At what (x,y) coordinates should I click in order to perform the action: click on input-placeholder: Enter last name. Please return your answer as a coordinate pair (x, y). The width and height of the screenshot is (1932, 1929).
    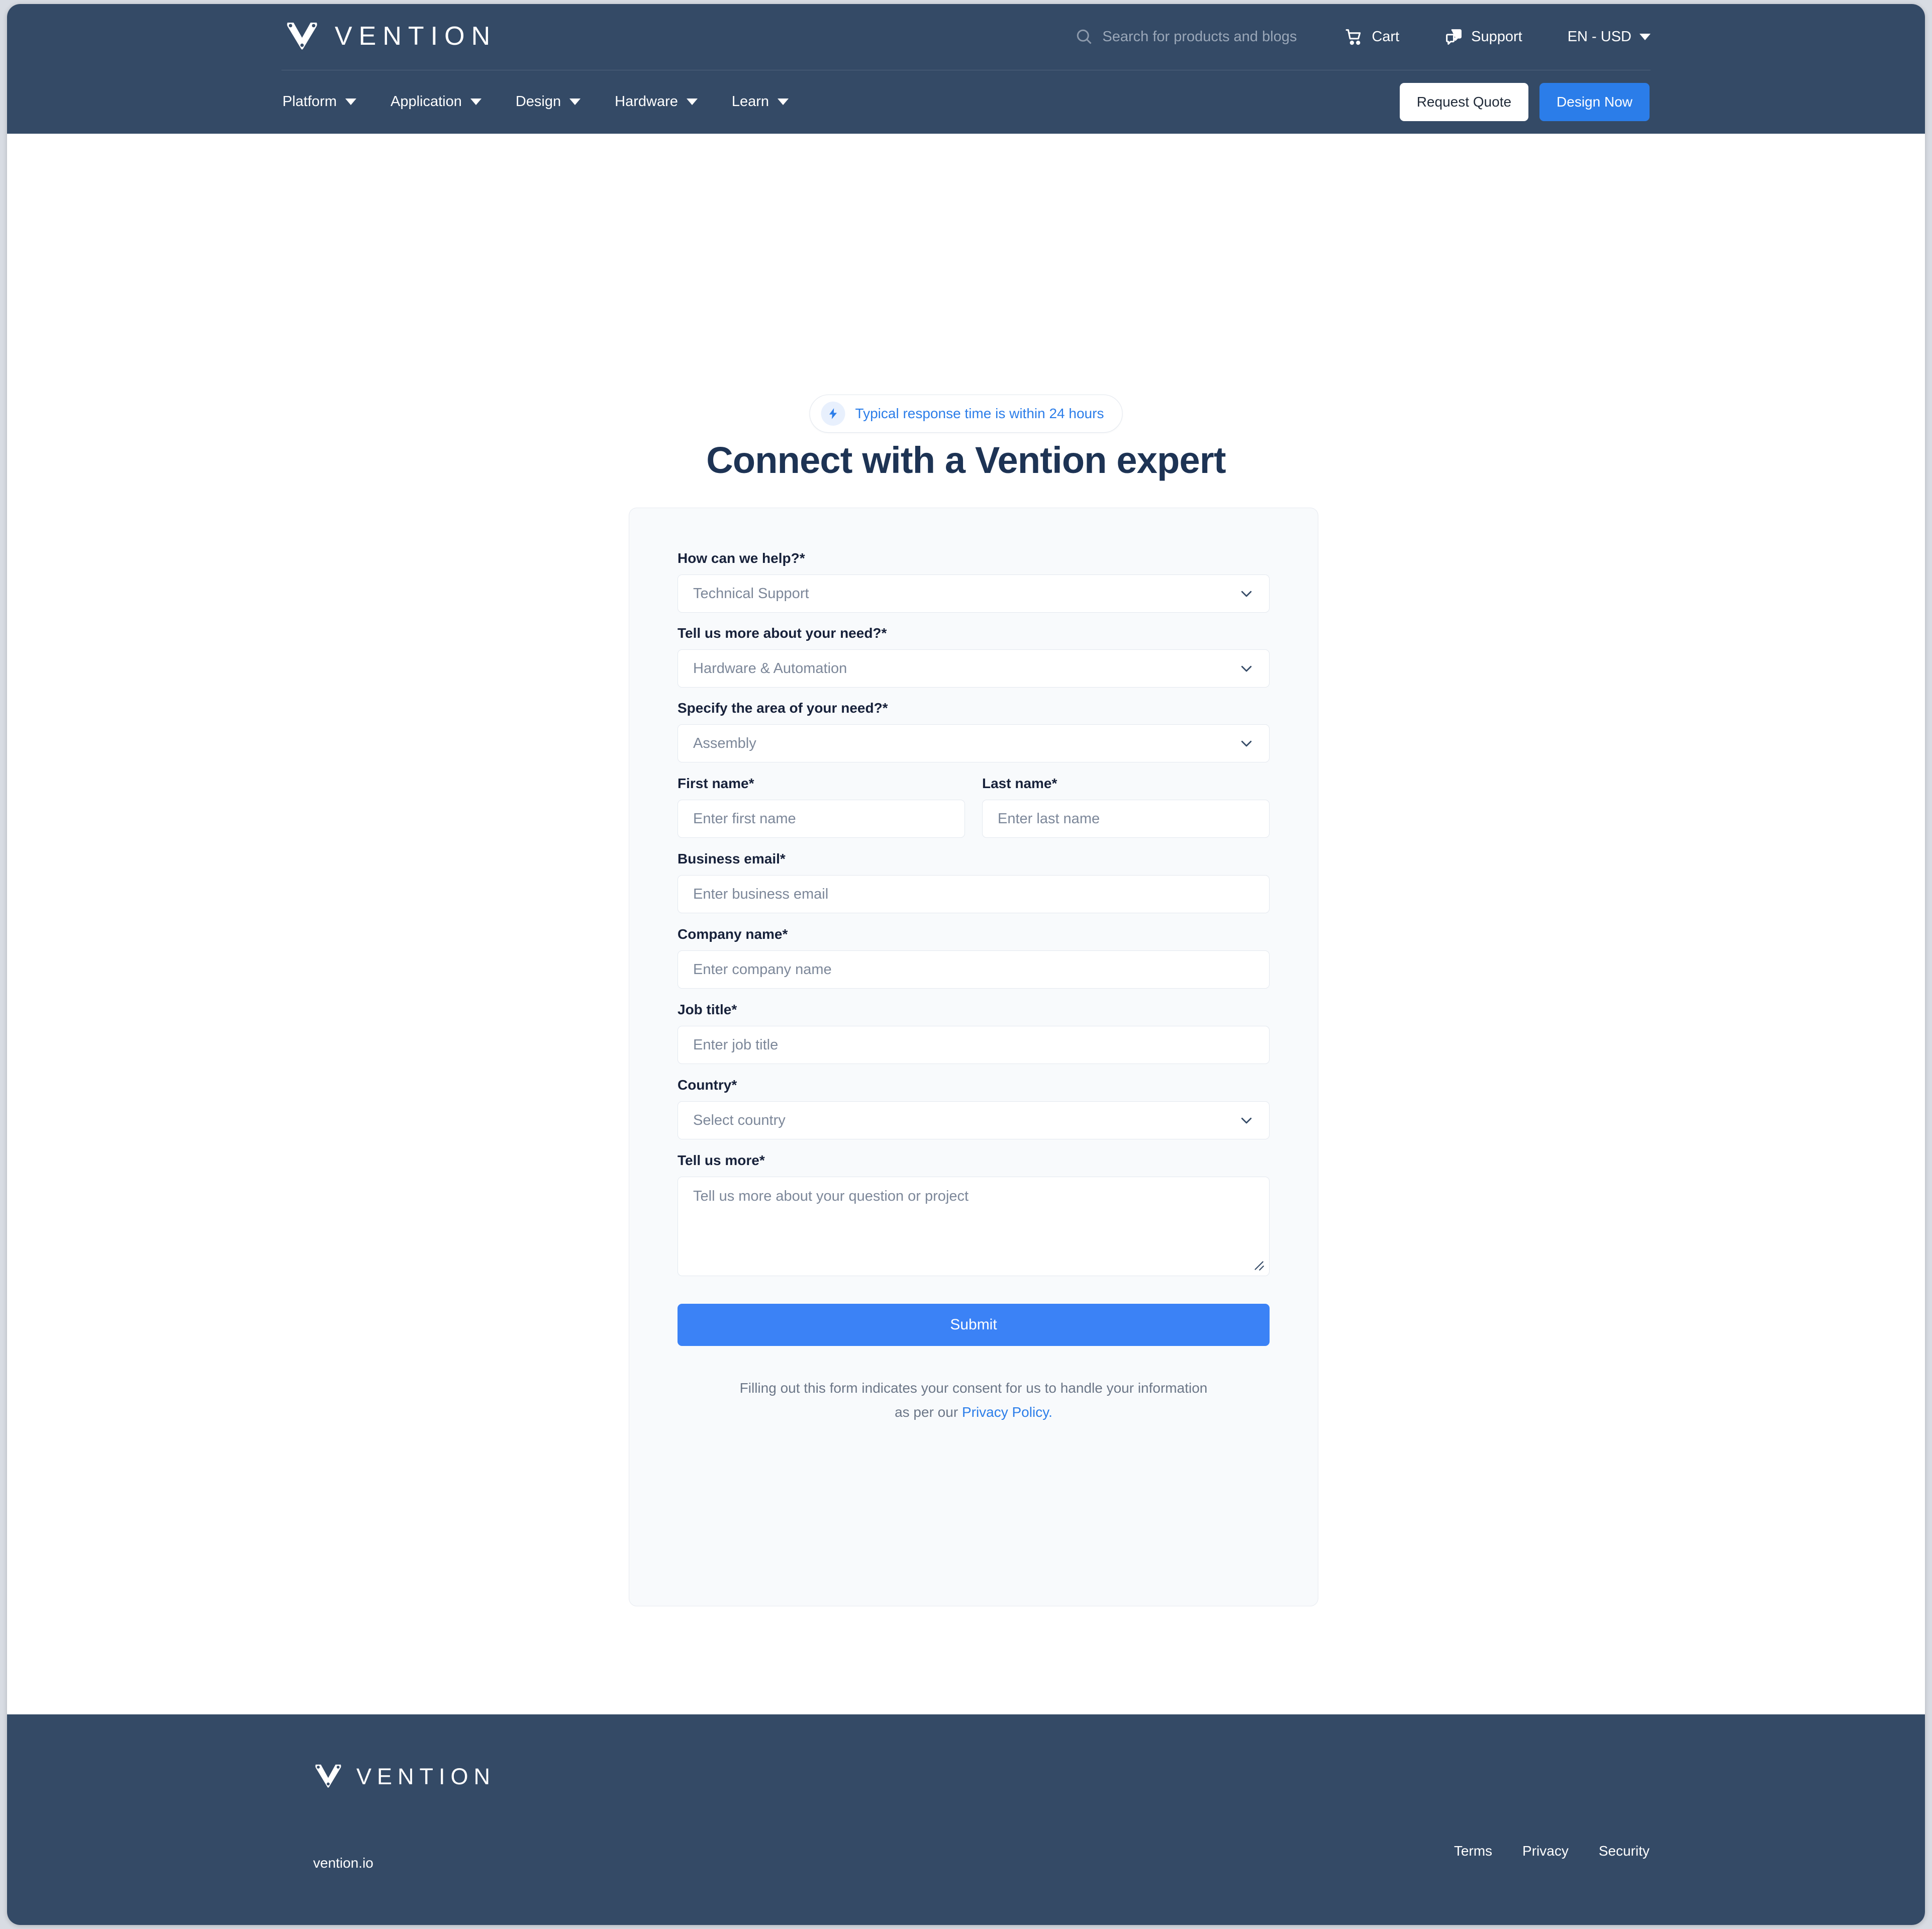
    Looking at the image, I should click on (1049, 818).